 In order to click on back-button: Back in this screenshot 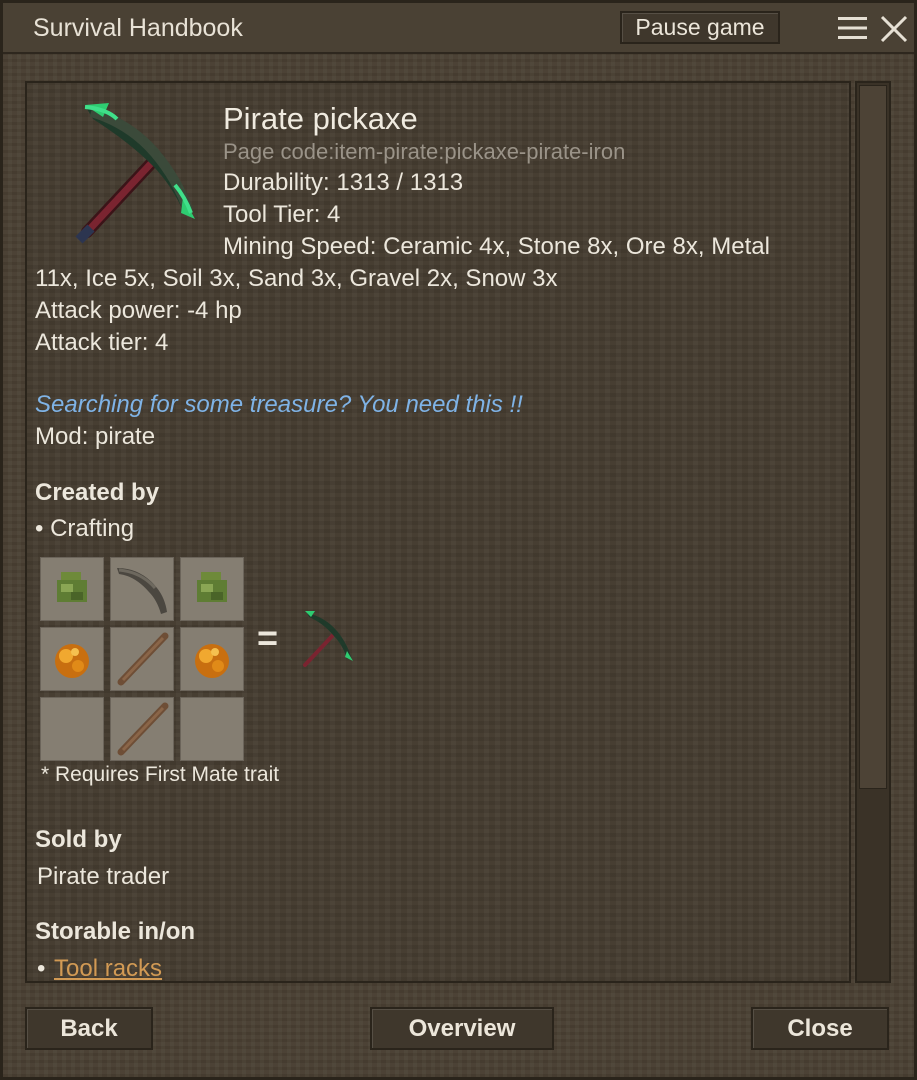, I will do `click(89, 1028)`.